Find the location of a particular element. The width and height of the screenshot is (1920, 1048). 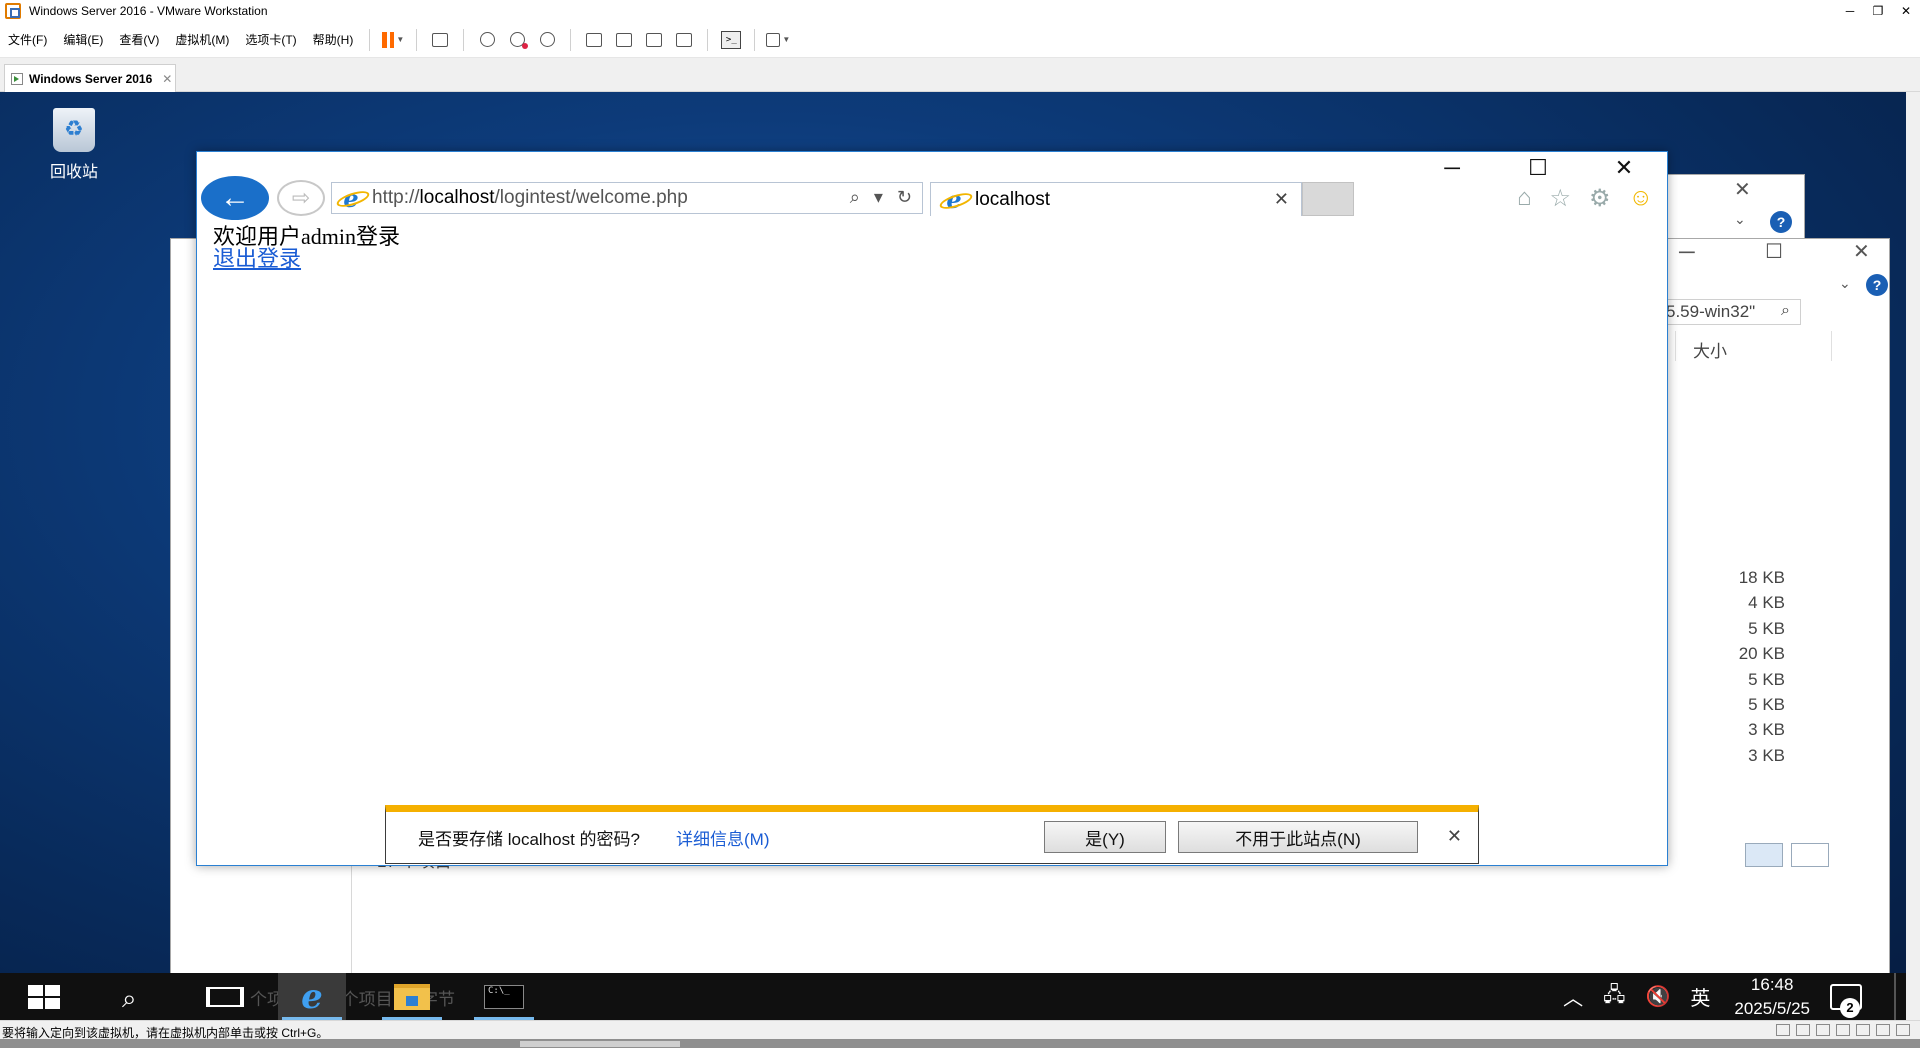

file-size: 18 KB is located at coordinates (1761, 577).